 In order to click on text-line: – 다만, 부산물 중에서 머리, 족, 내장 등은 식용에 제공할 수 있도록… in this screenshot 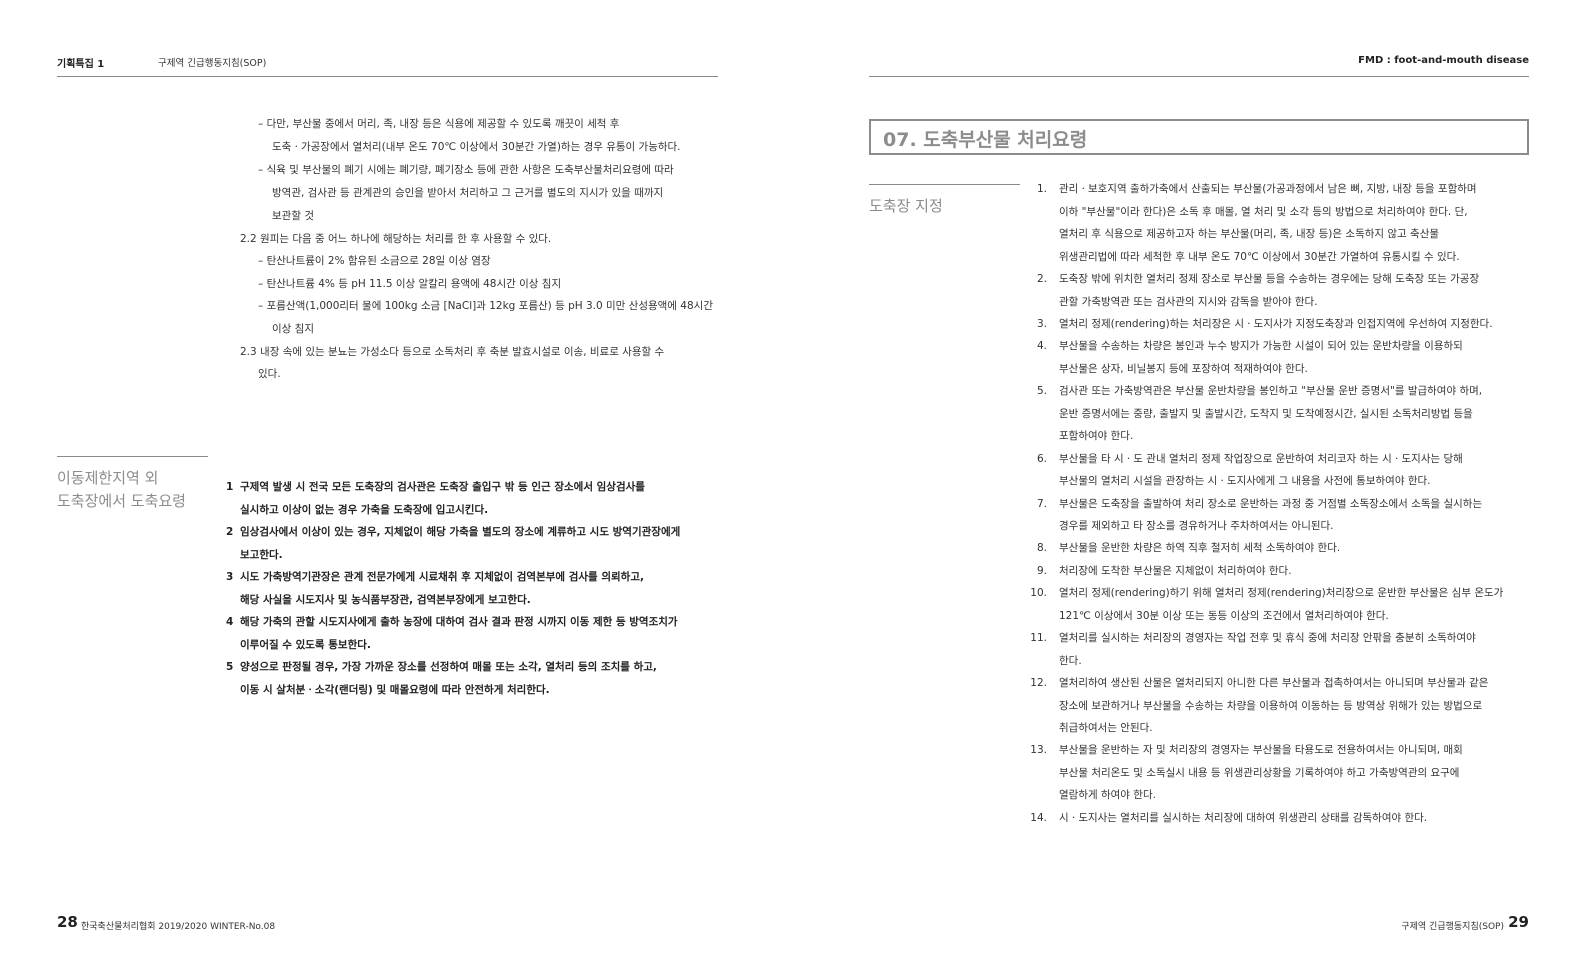, I will do `click(439, 124)`.